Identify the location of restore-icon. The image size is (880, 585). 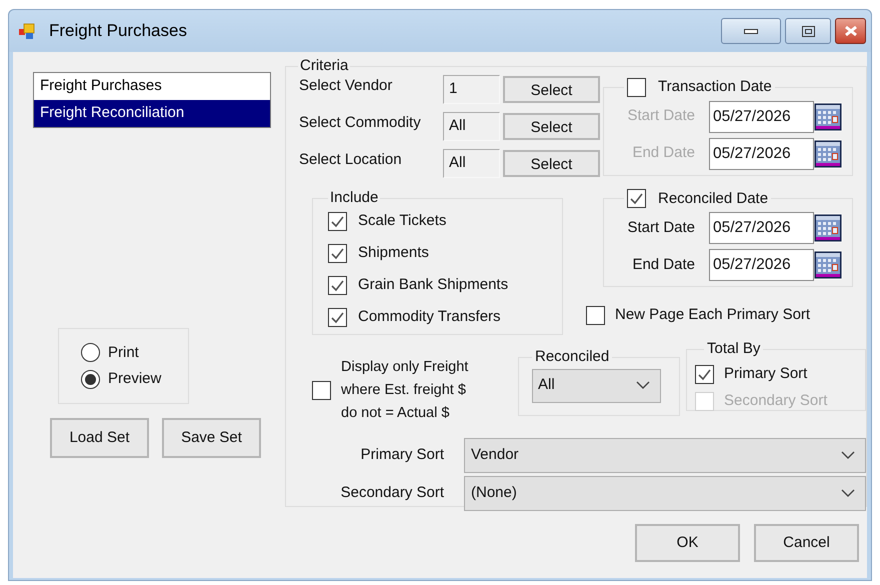
(808, 31).